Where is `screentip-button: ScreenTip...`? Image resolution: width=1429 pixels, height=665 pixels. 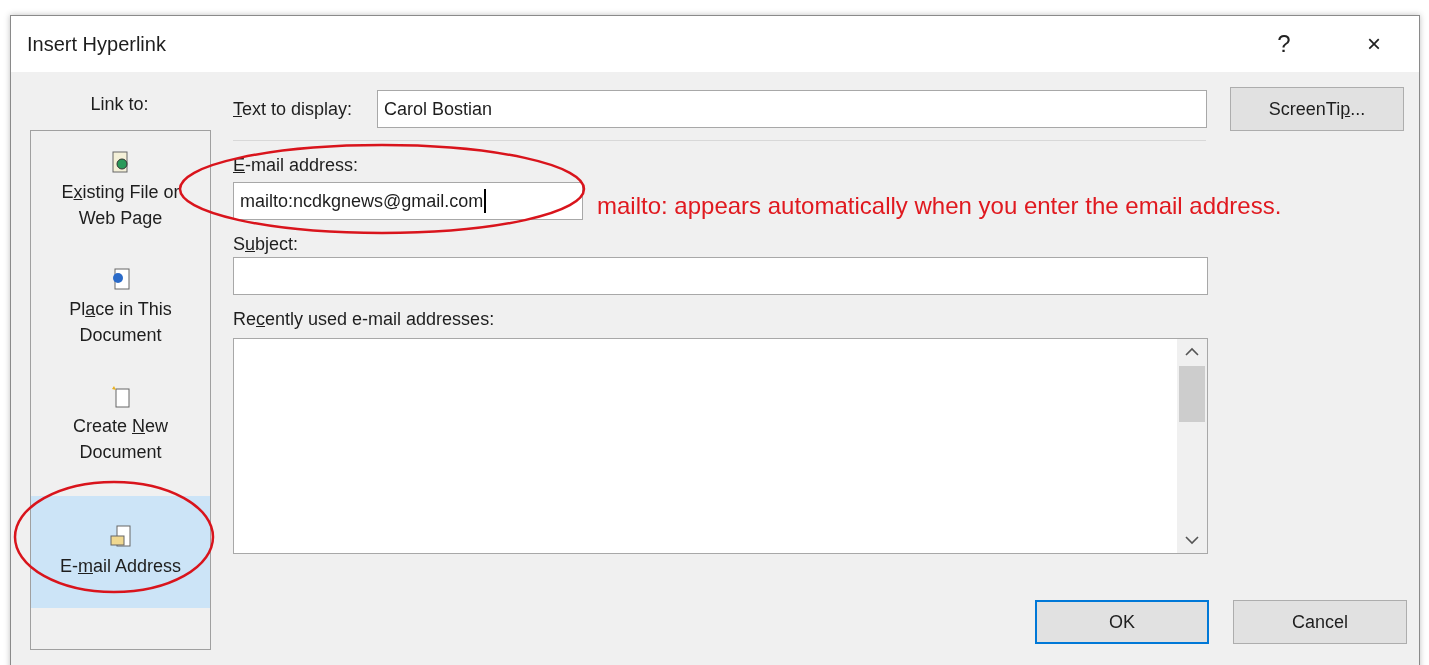
screentip-button: ScreenTip... is located at coordinates (1317, 109).